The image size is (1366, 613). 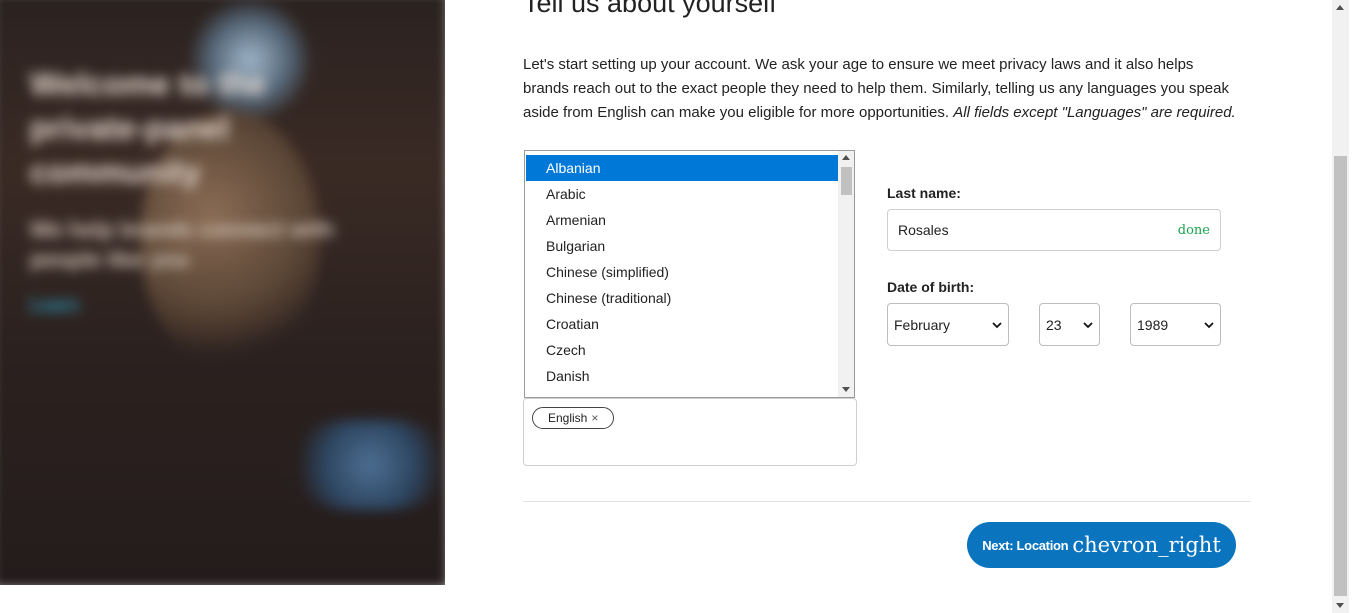 I want to click on dob-year-select: 1989, so click(x=1175, y=324).